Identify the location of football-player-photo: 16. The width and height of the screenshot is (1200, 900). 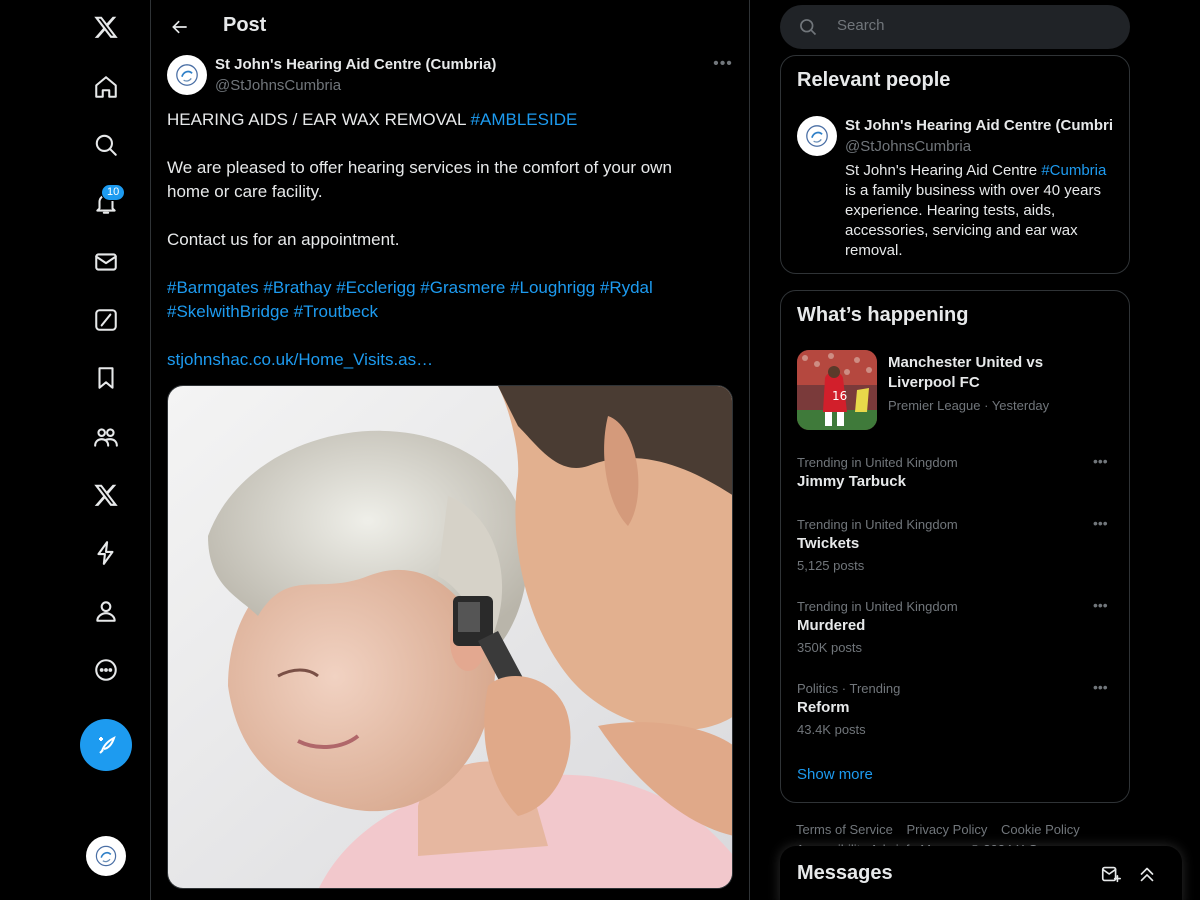
(837, 390).